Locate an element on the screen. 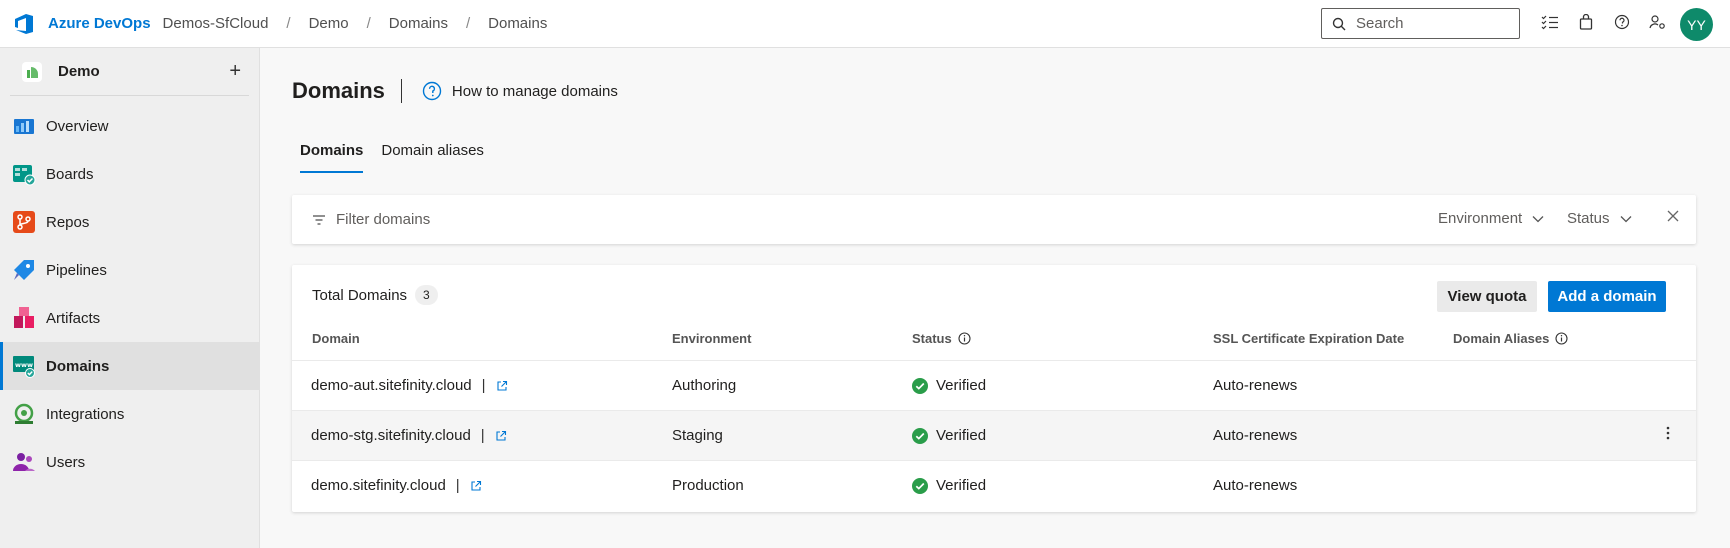 This screenshot has width=1730, height=548. sidebar-item-label: Repos is located at coordinates (68, 222).